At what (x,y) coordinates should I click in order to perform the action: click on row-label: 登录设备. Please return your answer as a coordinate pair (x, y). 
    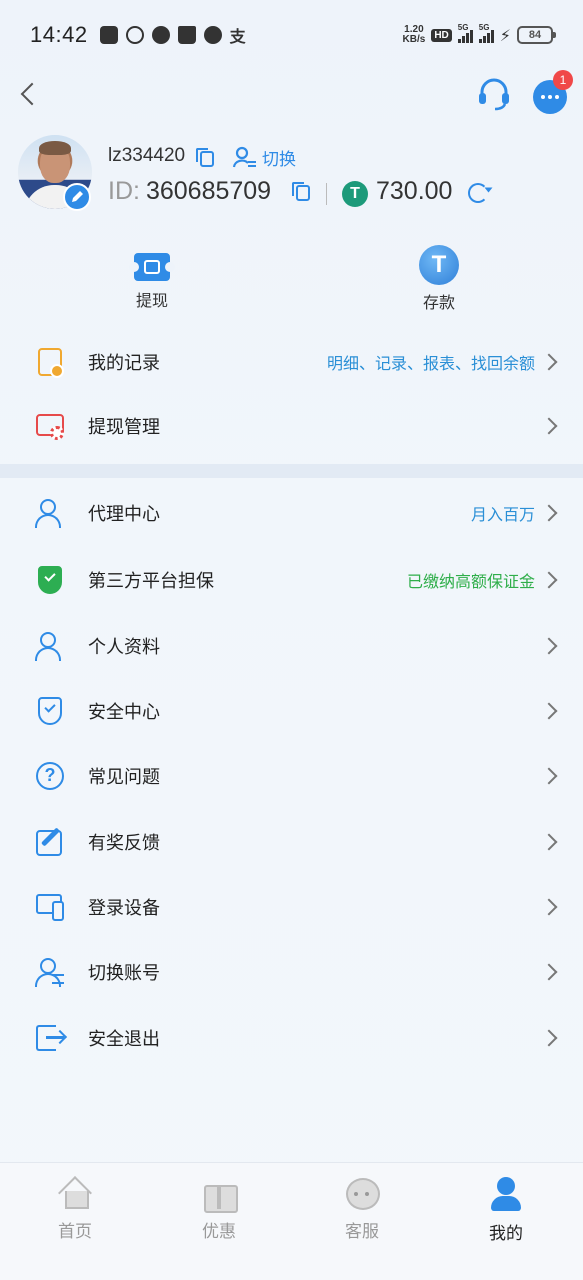
    Looking at the image, I should click on (124, 908).